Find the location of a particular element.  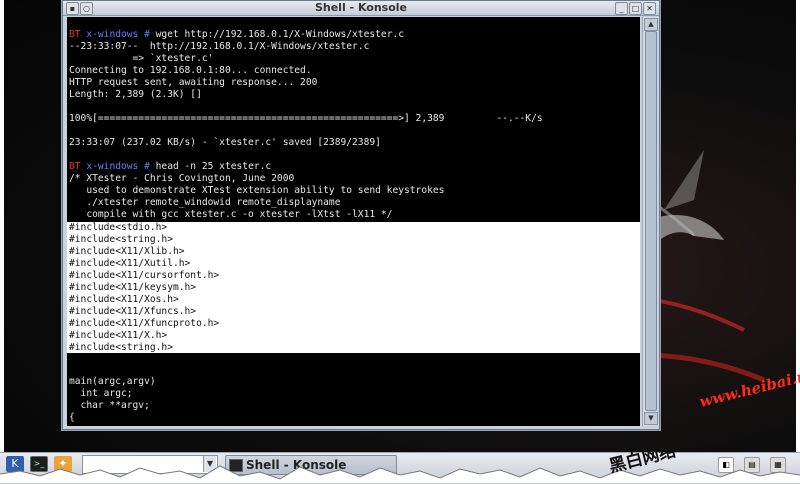

window-title: Shell - Konsole is located at coordinates (361, 7).